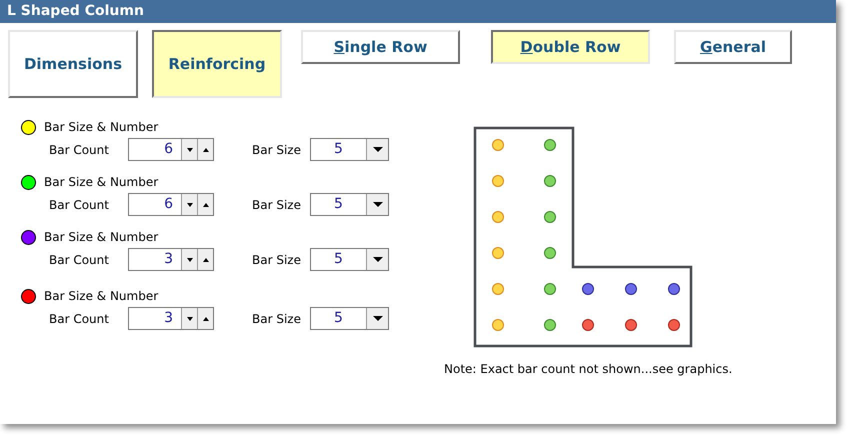 The image size is (850, 437). Describe the element at coordinates (733, 47) in the screenshot. I see `tab: General` at that location.